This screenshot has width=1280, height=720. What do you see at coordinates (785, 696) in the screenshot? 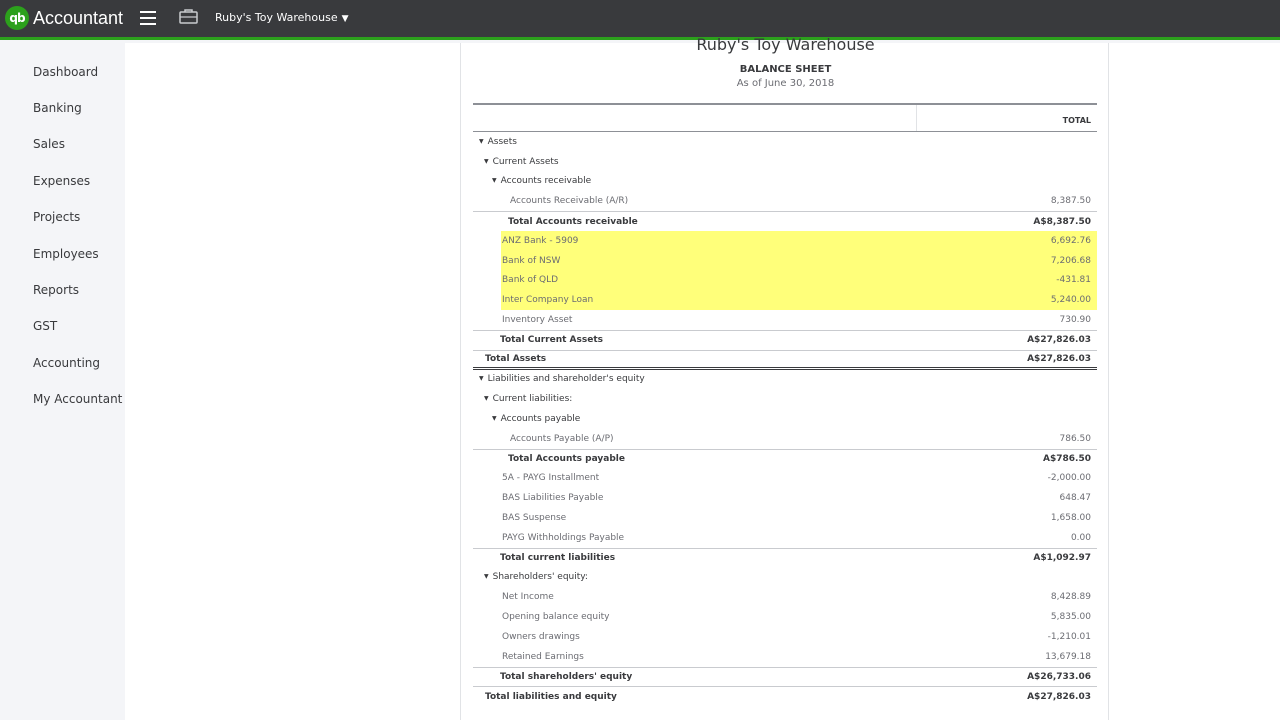
I see `table-row-grand-total: Total liabilities and equity A$27,826.03` at bounding box center [785, 696].